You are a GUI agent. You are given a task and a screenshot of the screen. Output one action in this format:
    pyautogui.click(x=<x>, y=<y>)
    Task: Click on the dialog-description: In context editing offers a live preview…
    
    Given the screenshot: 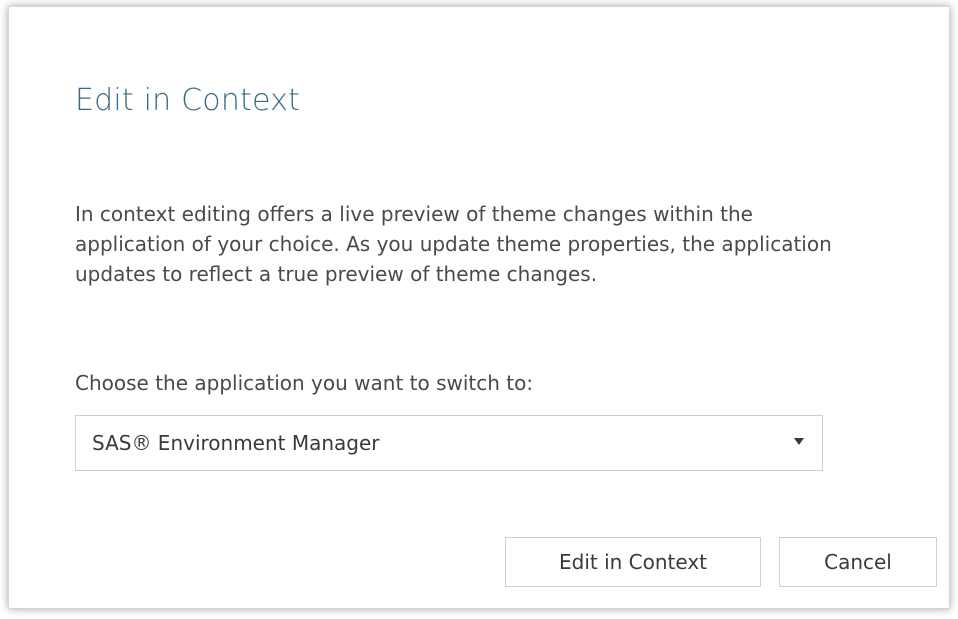 What is the action you would take?
    pyautogui.click(x=453, y=244)
    